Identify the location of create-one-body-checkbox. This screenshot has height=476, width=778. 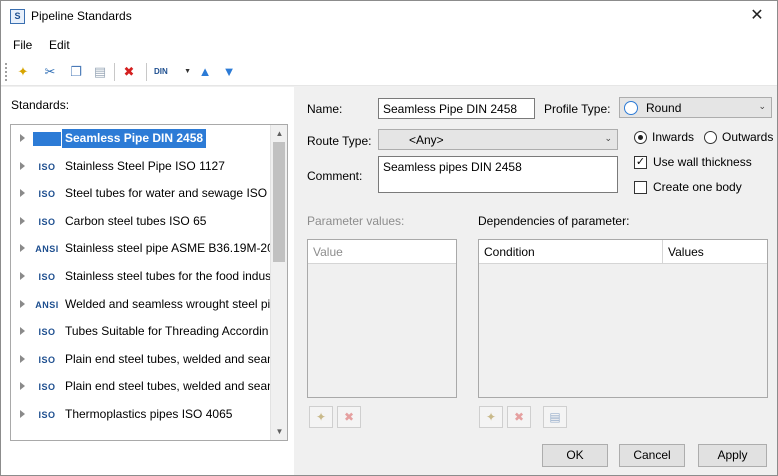
(640, 187).